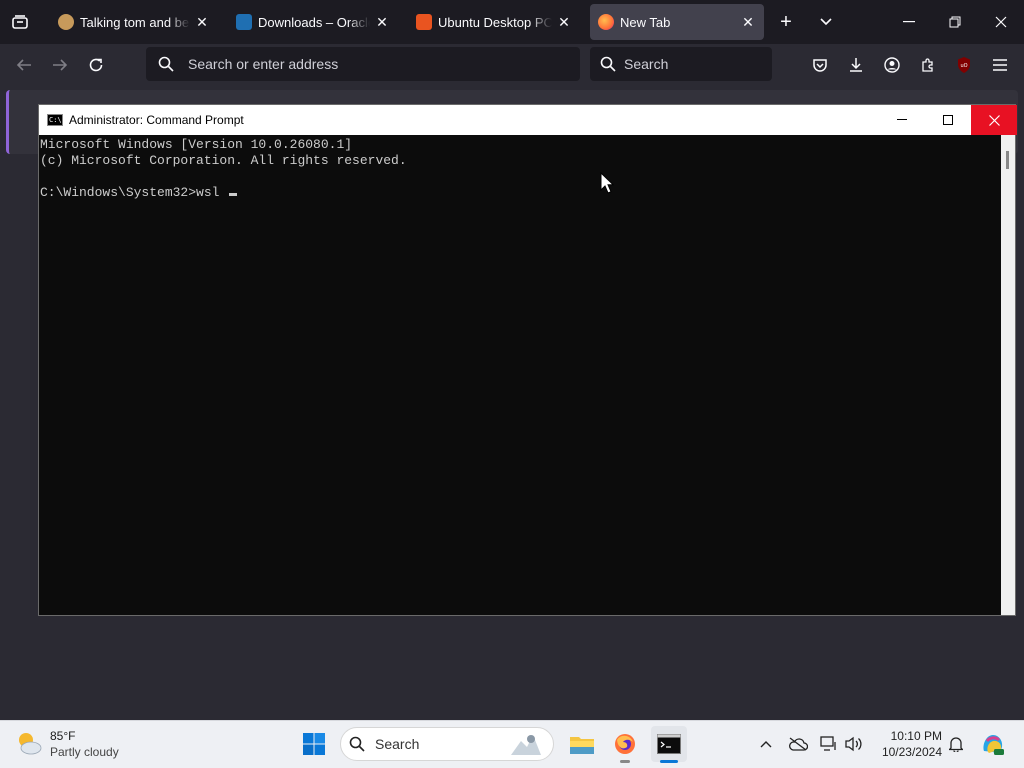 The image size is (1024, 768). Describe the element at coordinates (625, 761) in the screenshot. I see `firefox-running-indicator` at that location.